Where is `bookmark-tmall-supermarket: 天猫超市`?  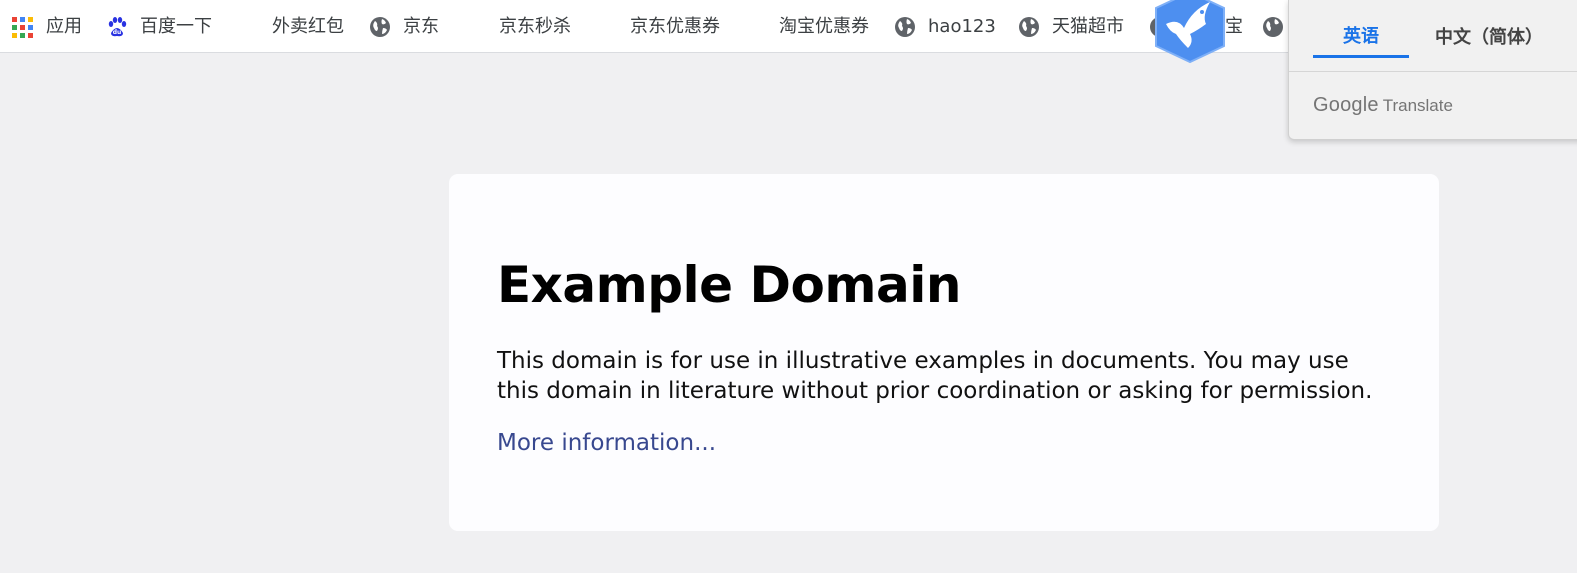 bookmark-tmall-supermarket: 天猫超市 is located at coordinates (1071, 27).